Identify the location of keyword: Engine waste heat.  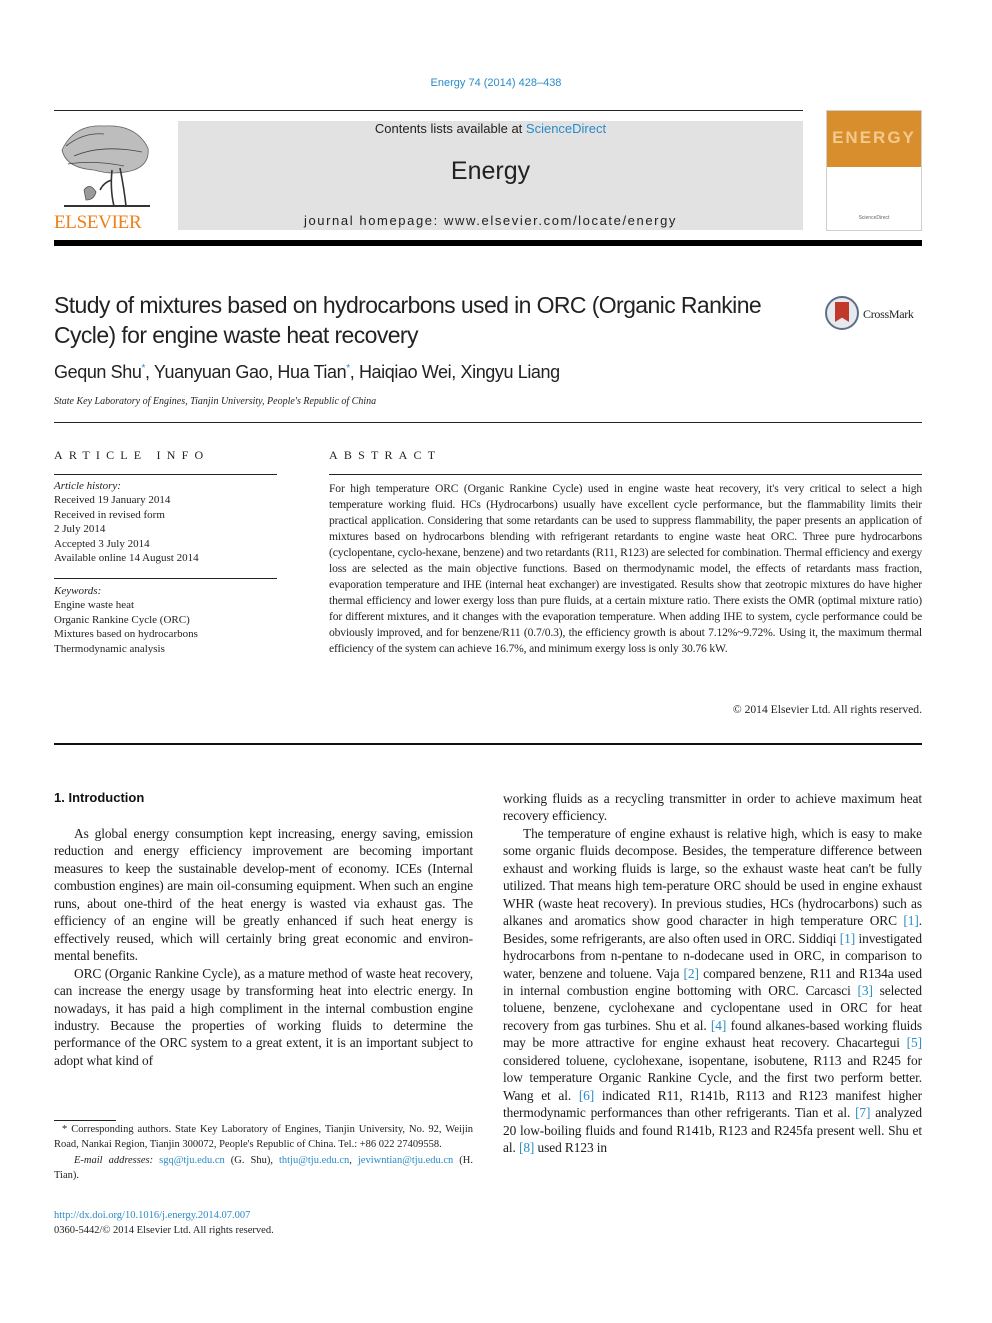
(94, 605).